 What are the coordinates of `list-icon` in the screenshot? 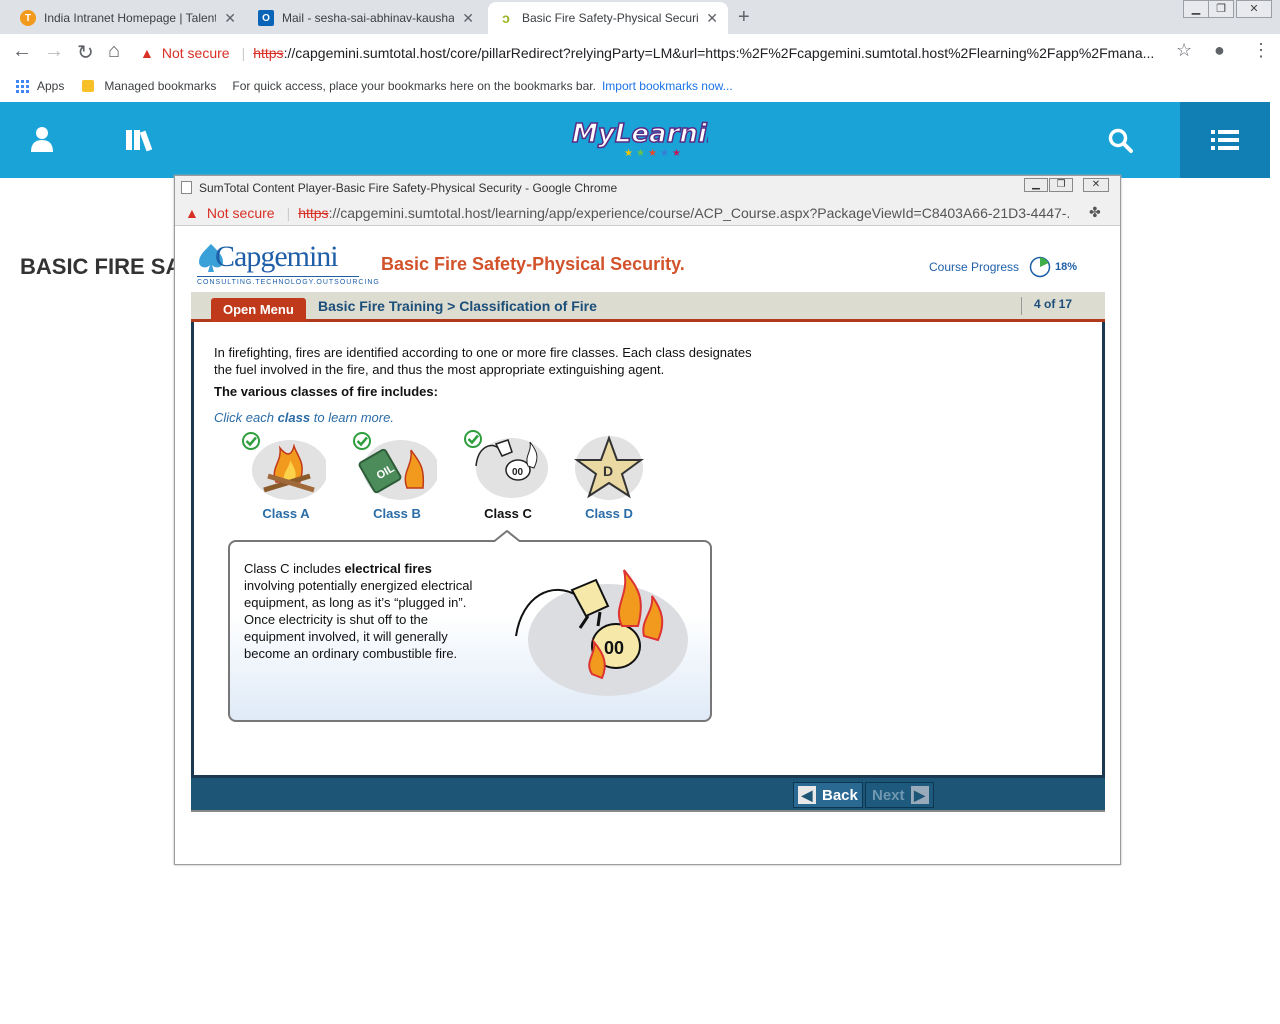 It's located at (1225, 140).